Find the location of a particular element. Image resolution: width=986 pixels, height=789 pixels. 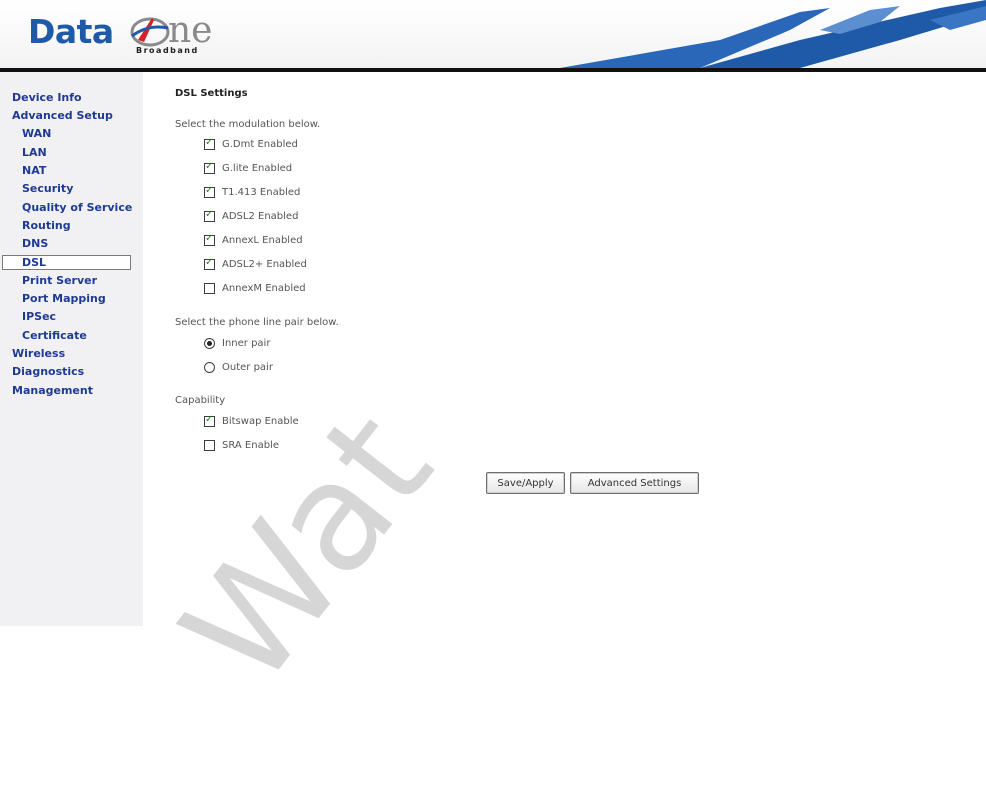

t1413-label: T1.413 Enabled is located at coordinates (261, 192).